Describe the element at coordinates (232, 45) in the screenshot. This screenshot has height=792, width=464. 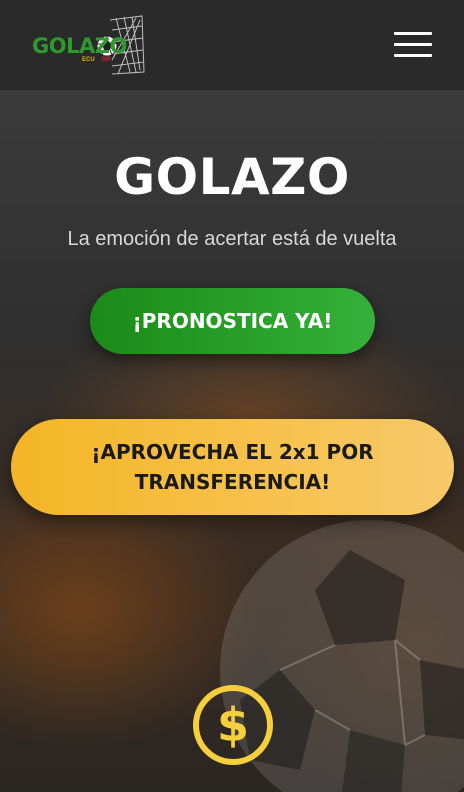
I see `site-header: GOLAZO ECU OR` at that location.